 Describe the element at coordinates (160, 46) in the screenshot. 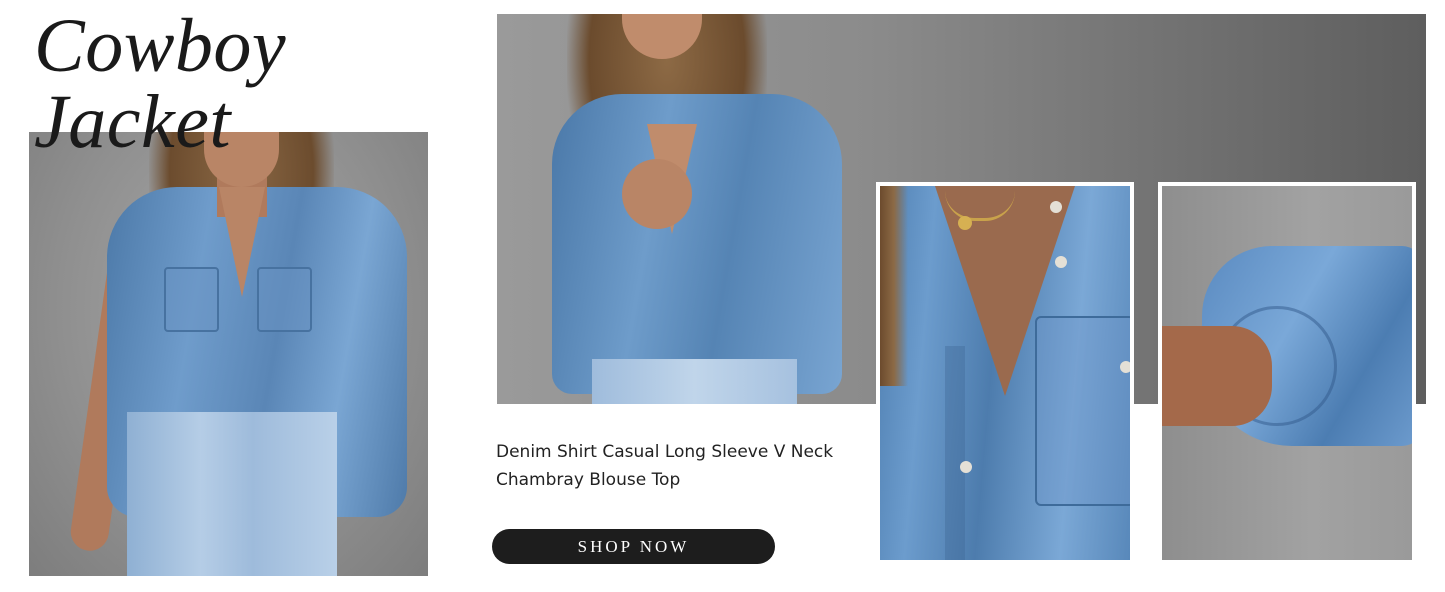

I see `title-line-1: Cowboy` at that location.